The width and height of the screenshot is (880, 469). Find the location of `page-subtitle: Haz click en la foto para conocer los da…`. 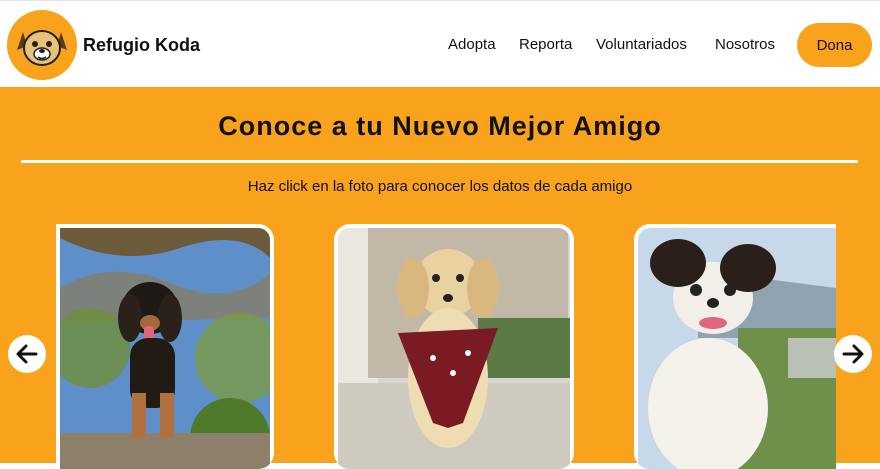

page-subtitle: Haz click en la foto para conocer los da… is located at coordinates (440, 186).